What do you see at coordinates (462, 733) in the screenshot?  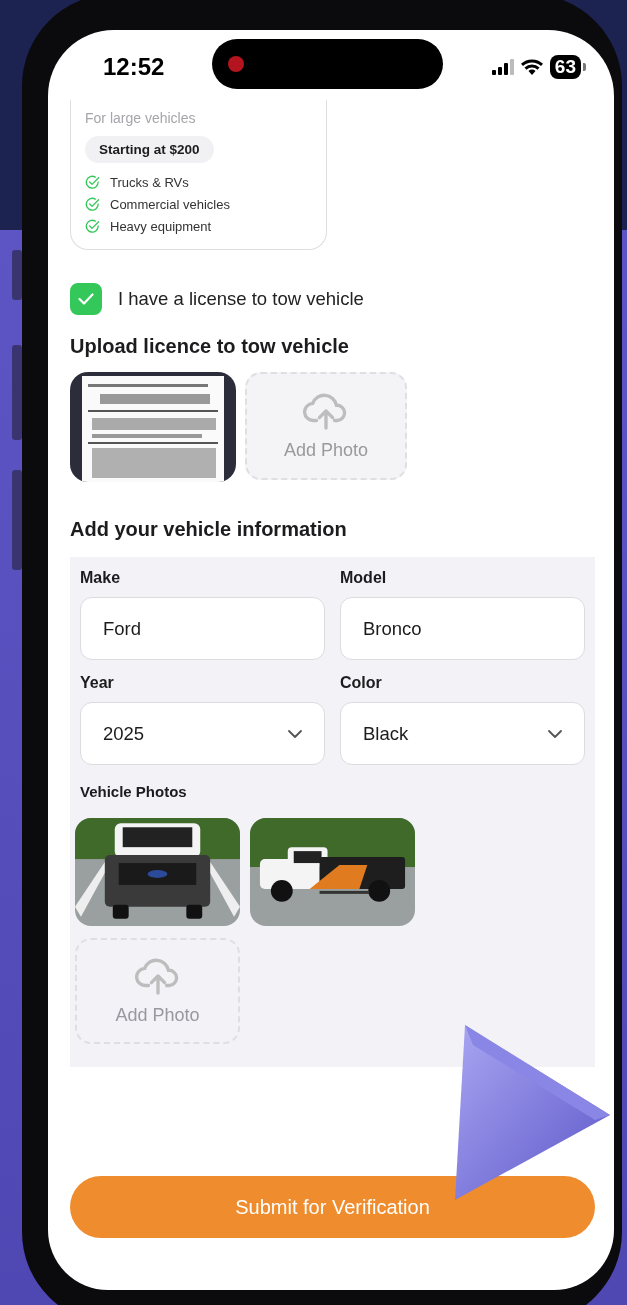 I see `dropdown-field: Black` at bounding box center [462, 733].